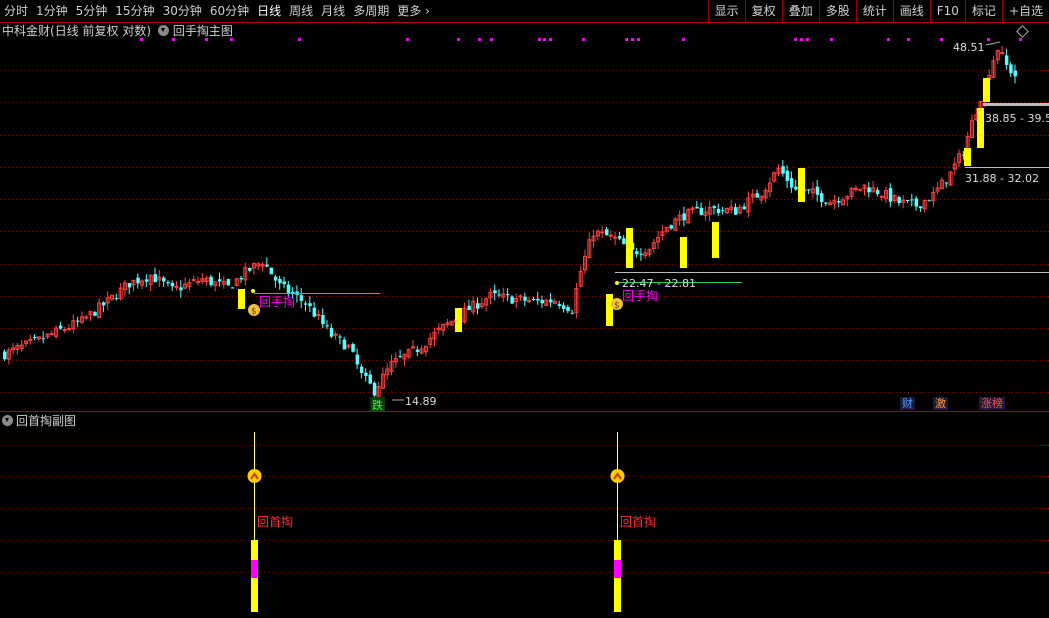 The image size is (1049, 618). What do you see at coordinates (46, 421) in the screenshot?
I see `sub-indicator-name: 回首掏副图` at bounding box center [46, 421].